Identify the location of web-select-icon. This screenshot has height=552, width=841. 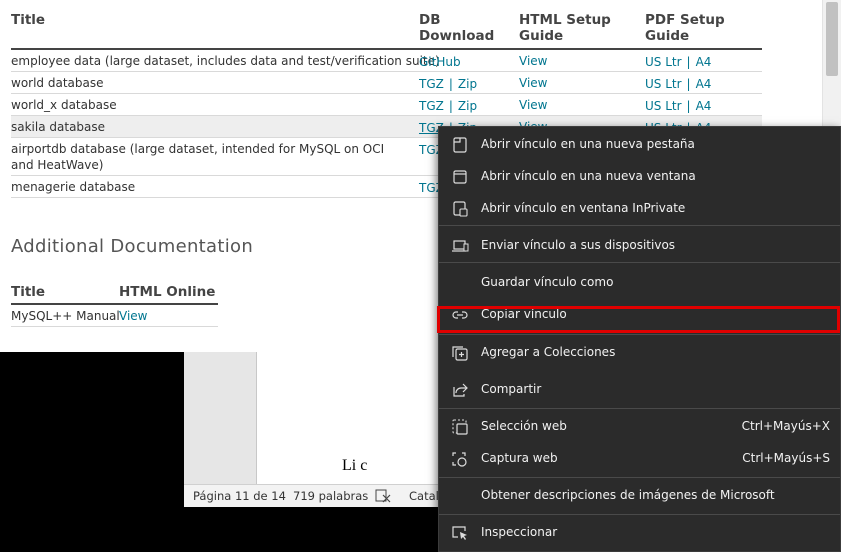
(460, 427).